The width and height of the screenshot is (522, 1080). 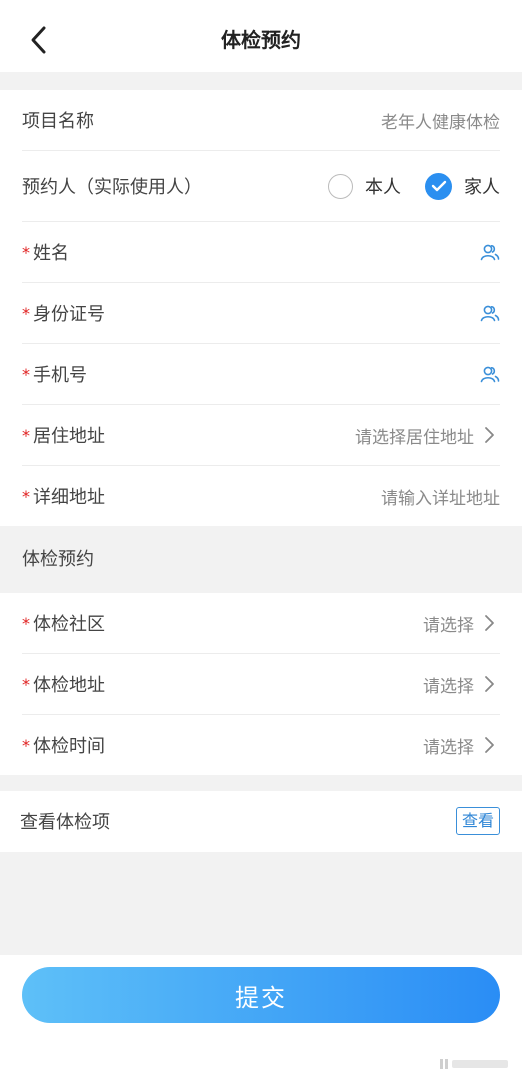 I want to click on submit-button: 提交, so click(x=261, y=995).